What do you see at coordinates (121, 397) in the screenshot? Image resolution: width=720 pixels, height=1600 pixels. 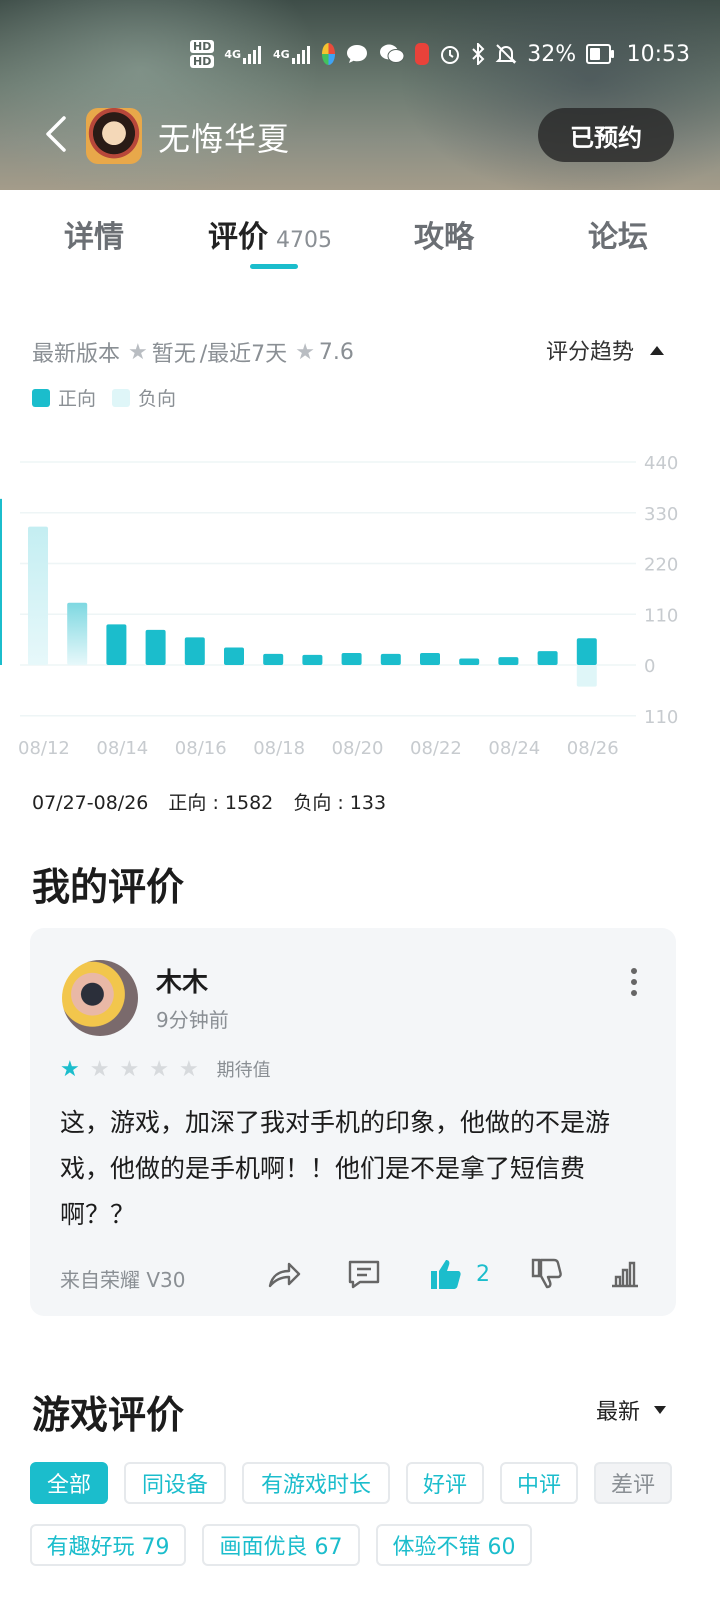 I see `legend-swatch-negative` at bounding box center [121, 397].